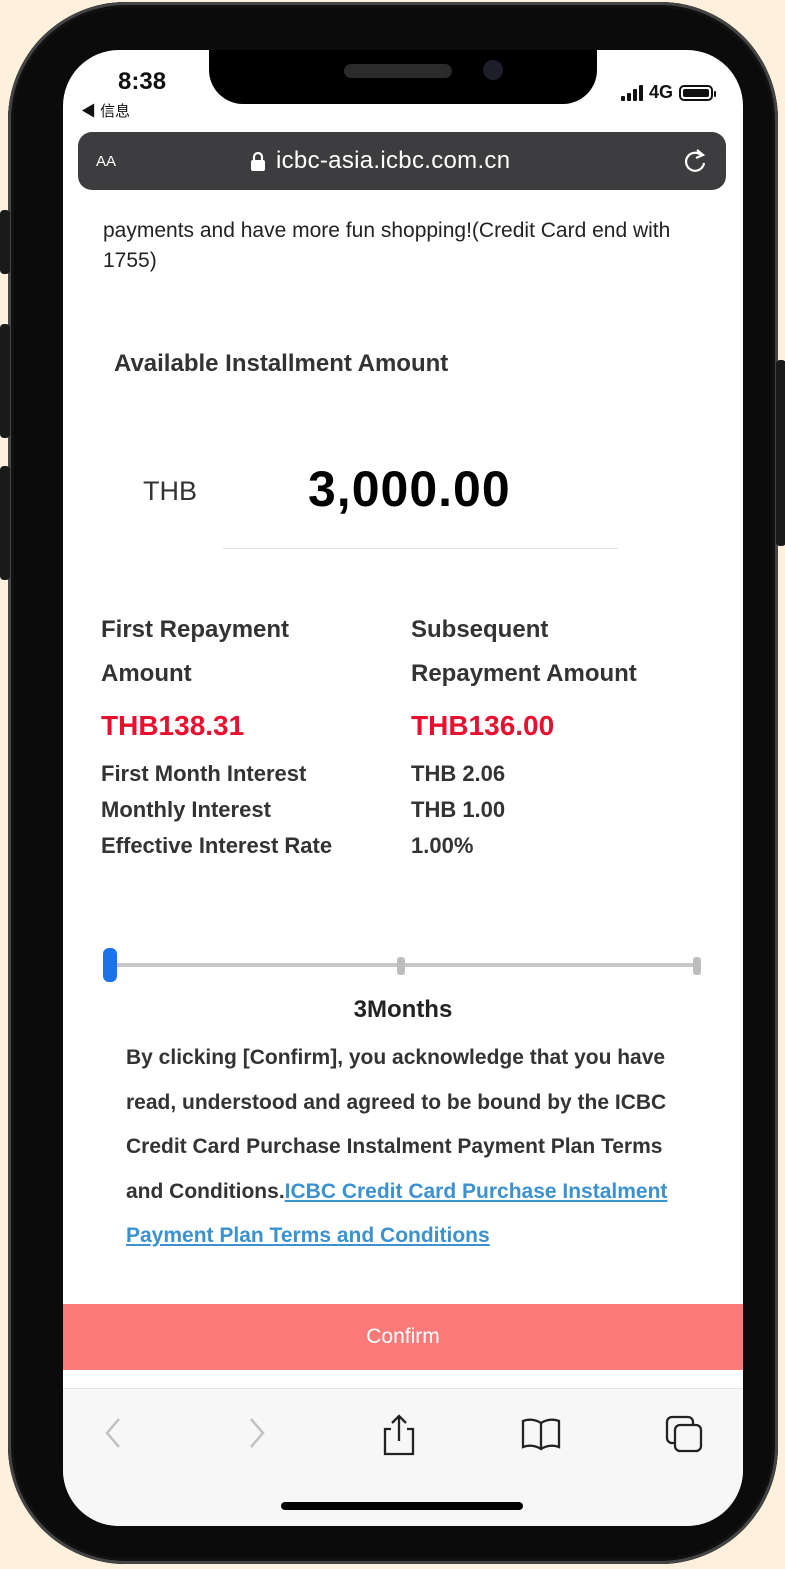  Describe the element at coordinates (113, 1435) in the screenshot. I see `chevron-left-icon` at that location.